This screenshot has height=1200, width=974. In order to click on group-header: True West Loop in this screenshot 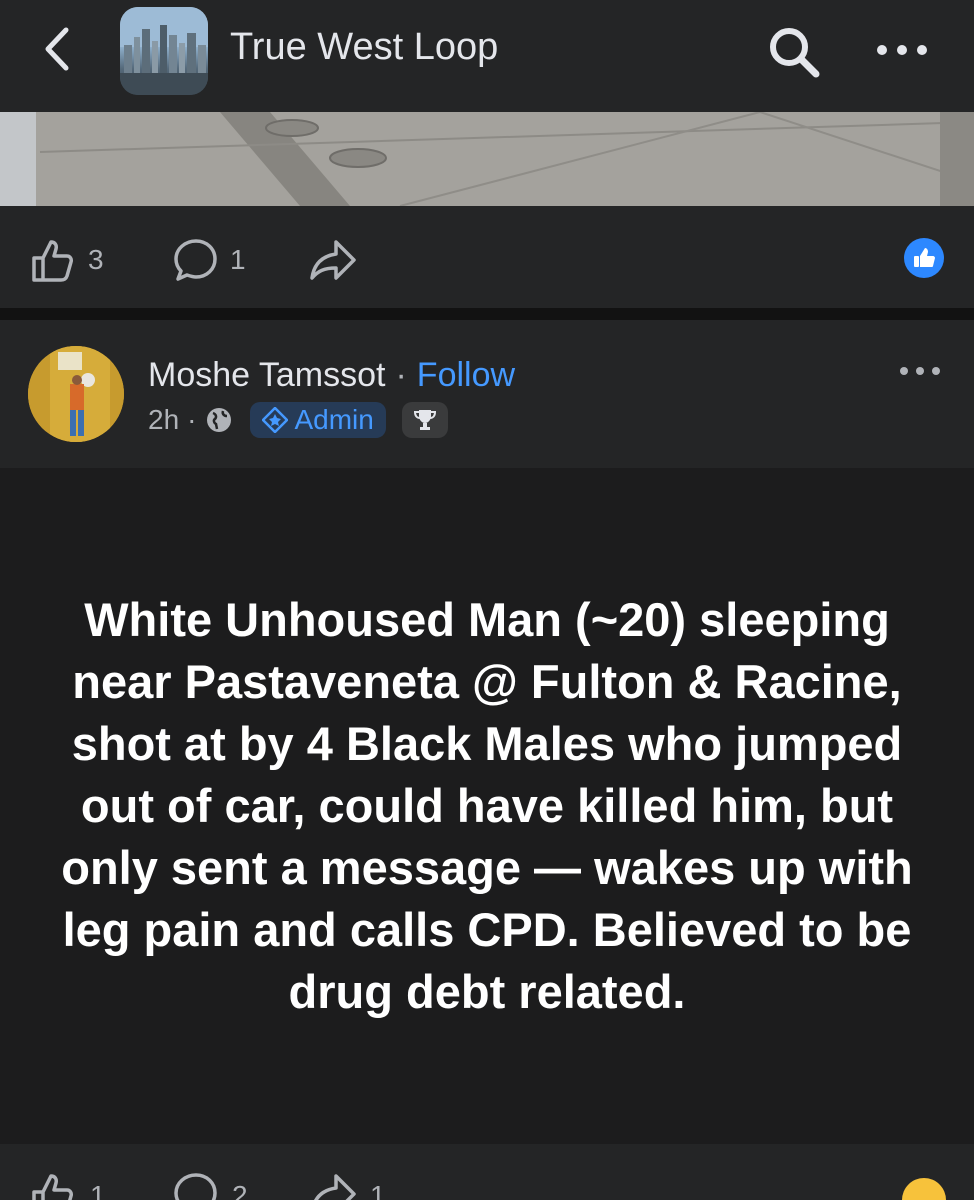, I will do `click(487, 56)`.